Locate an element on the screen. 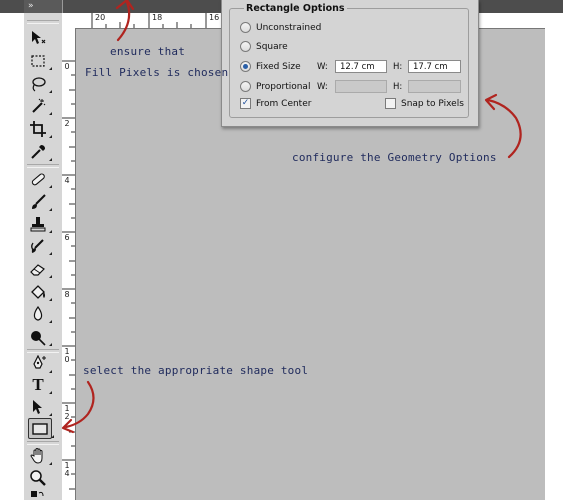 Image resolution: width=563 pixels, height=500 pixels. ruler-label: 0 is located at coordinates (67, 66).